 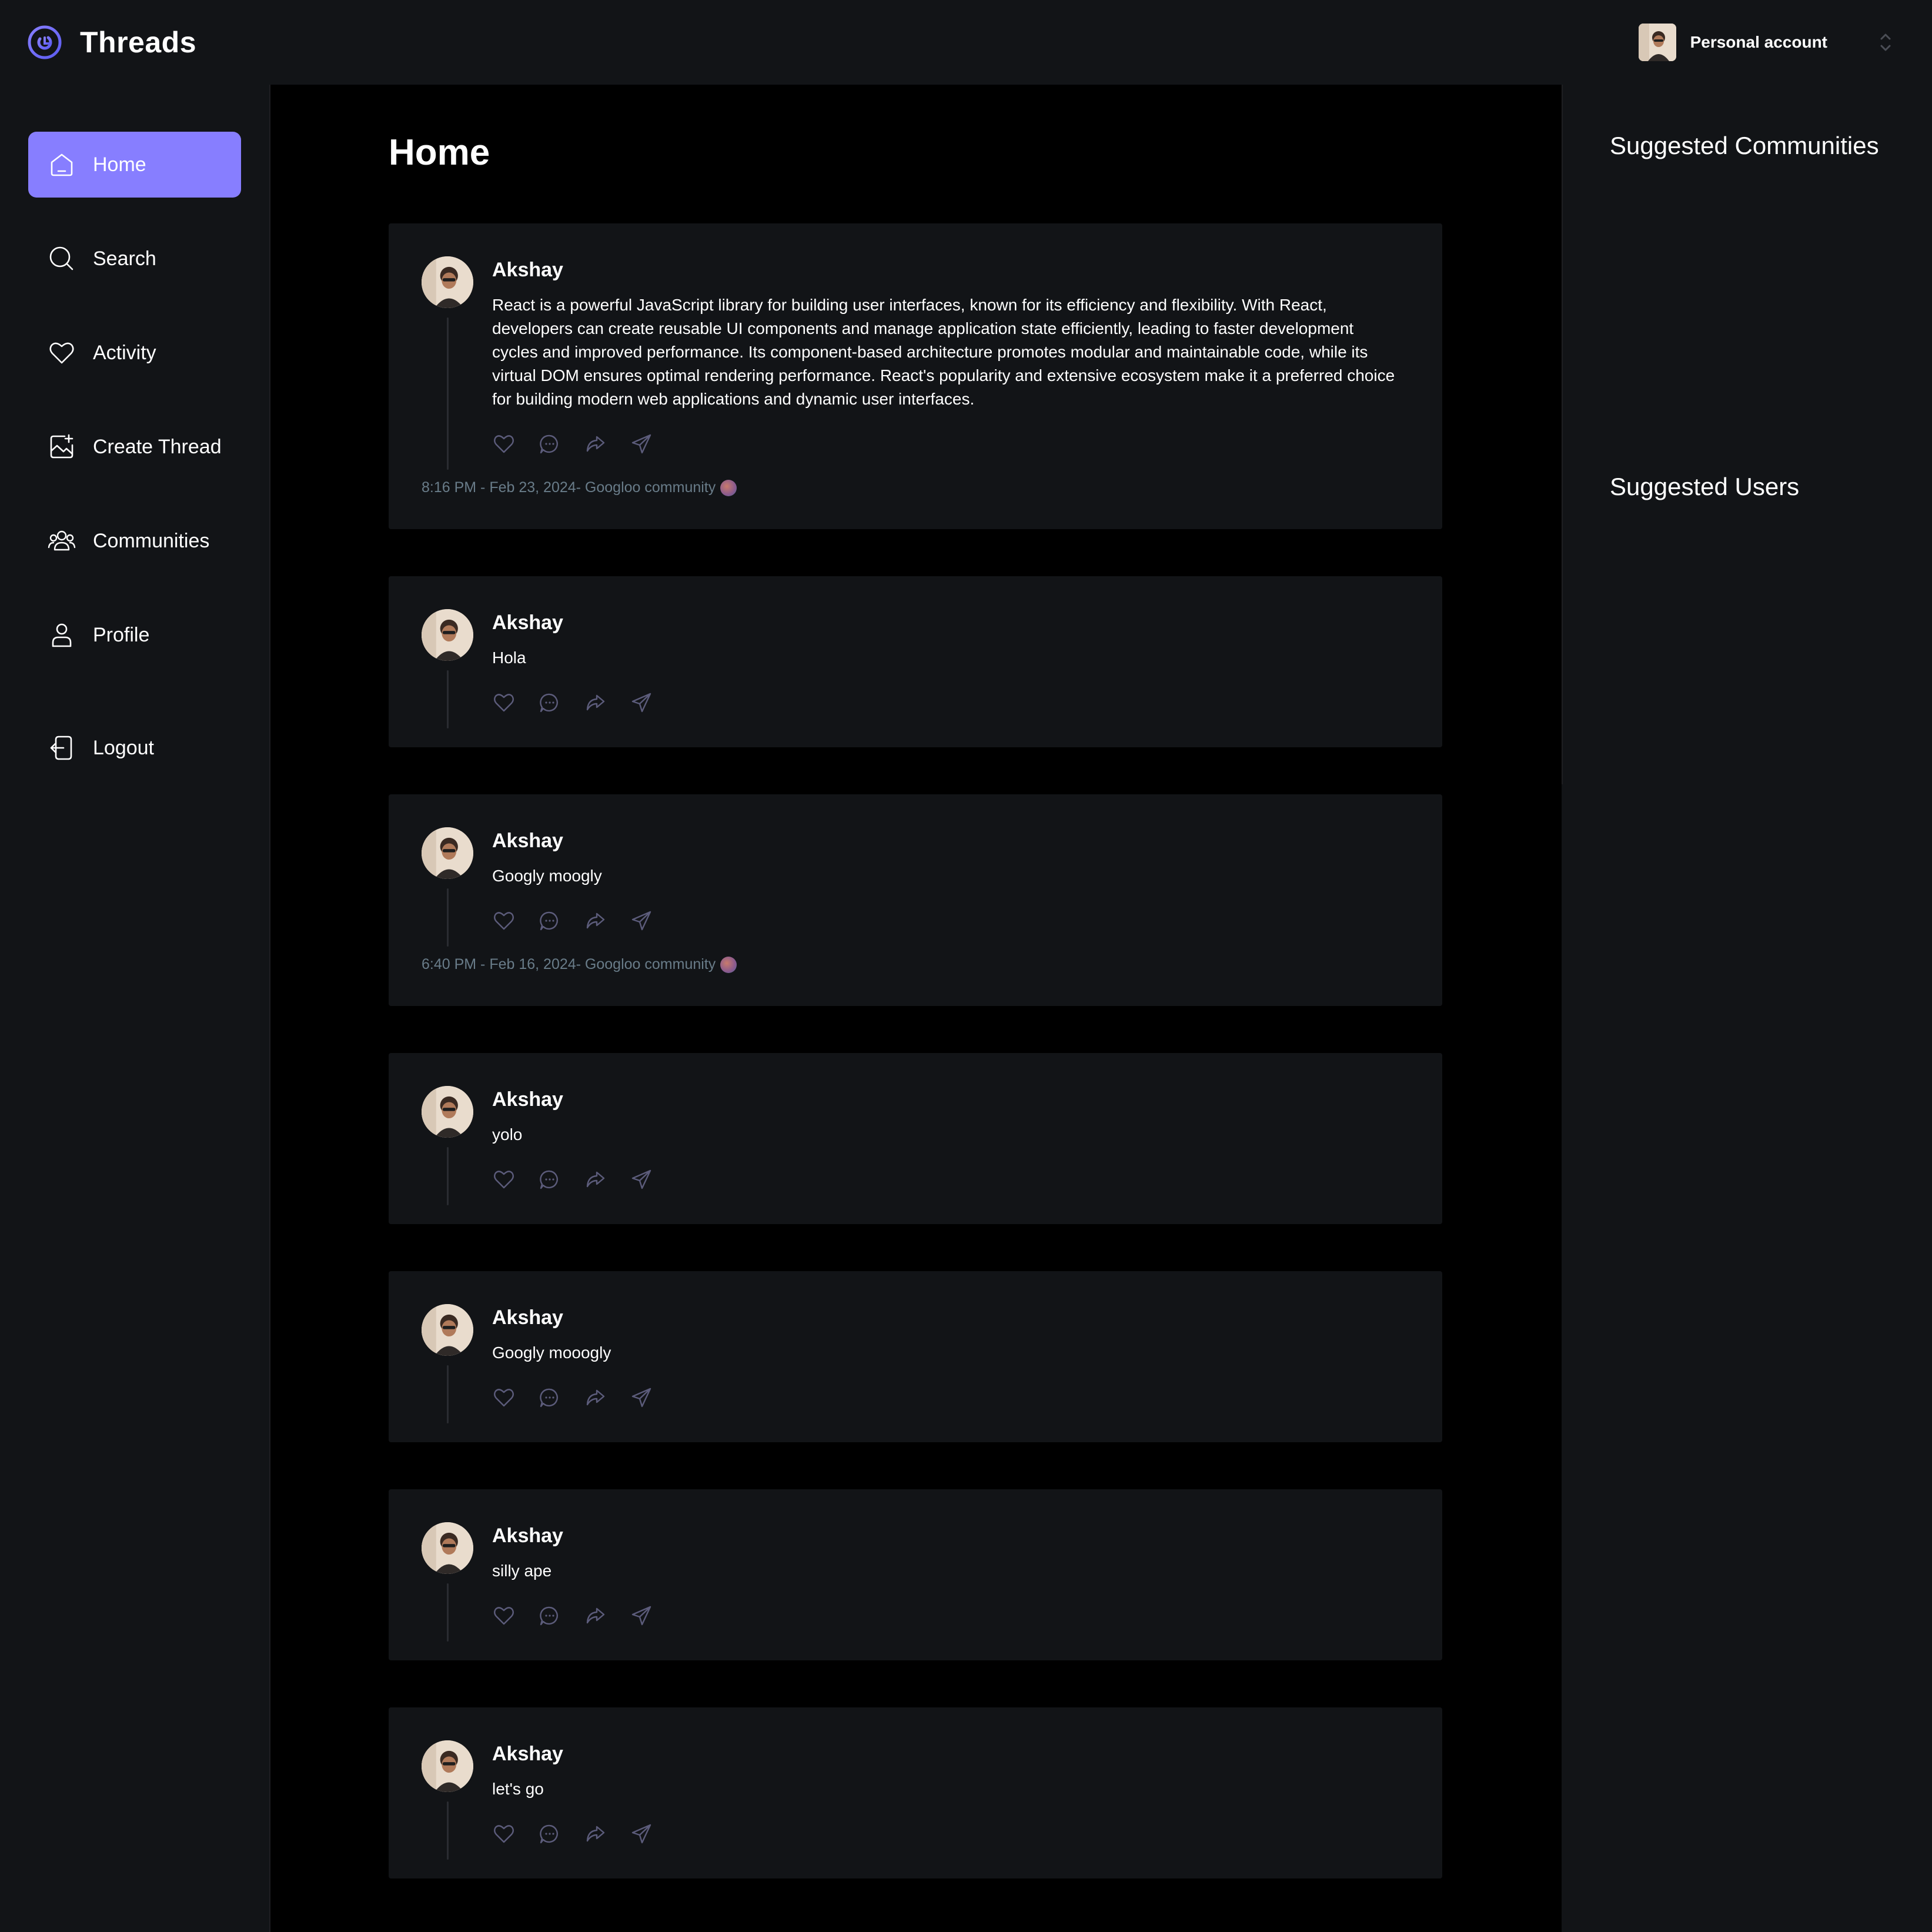 What do you see at coordinates (915, 1792) in the screenshot?
I see `thread-card: Akshay let's go` at bounding box center [915, 1792].